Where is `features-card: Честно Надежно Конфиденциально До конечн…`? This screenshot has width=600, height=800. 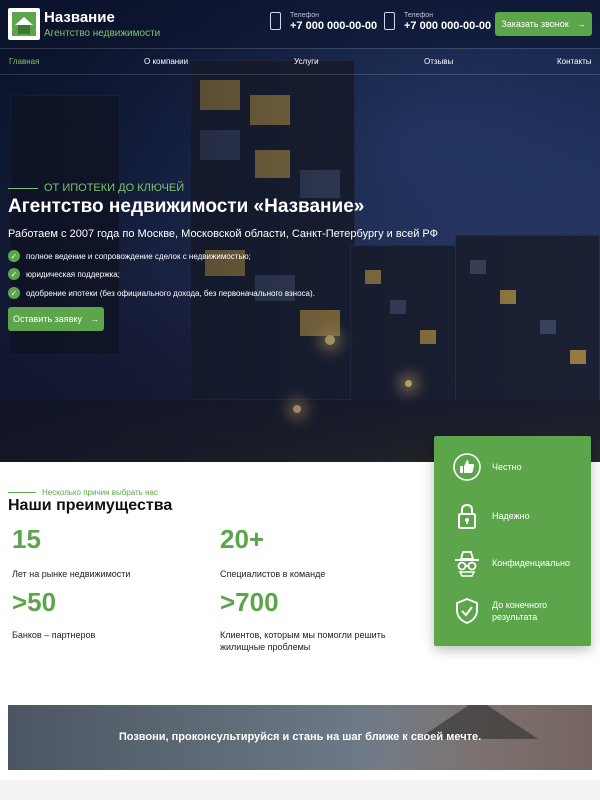
features-card: Честно Надежно Конфиденциально До конечн… is located at coordinates (512, 541).